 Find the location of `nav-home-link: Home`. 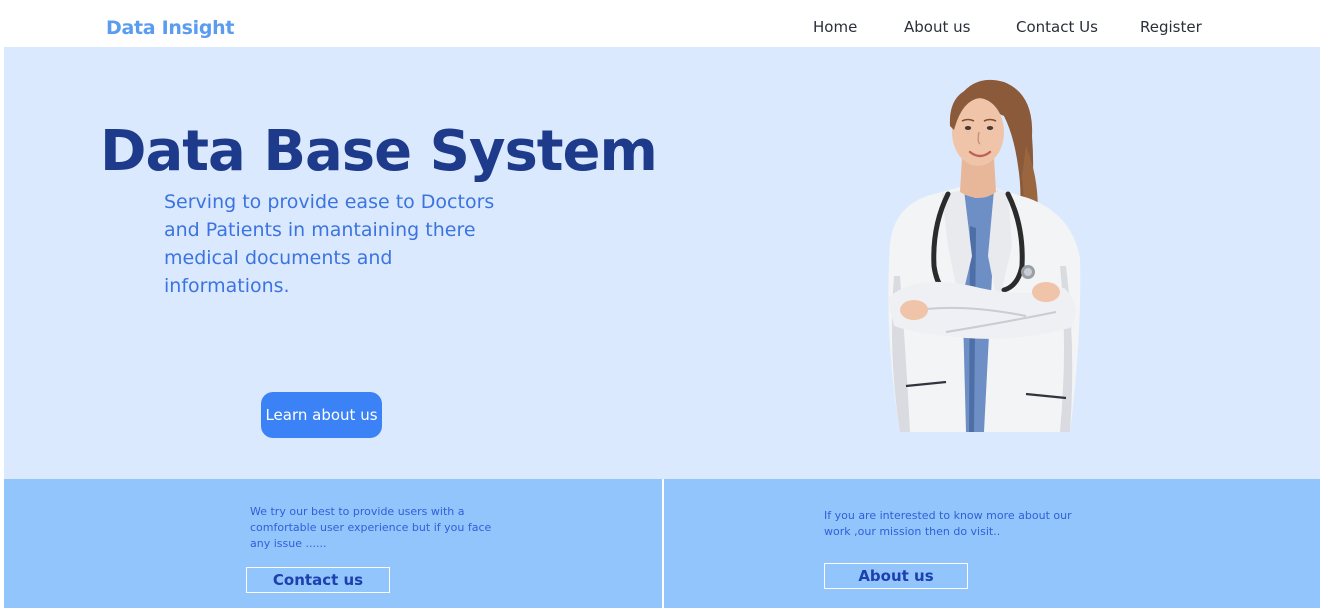

nav-home-link: Home is located at coordinates (835, 27).